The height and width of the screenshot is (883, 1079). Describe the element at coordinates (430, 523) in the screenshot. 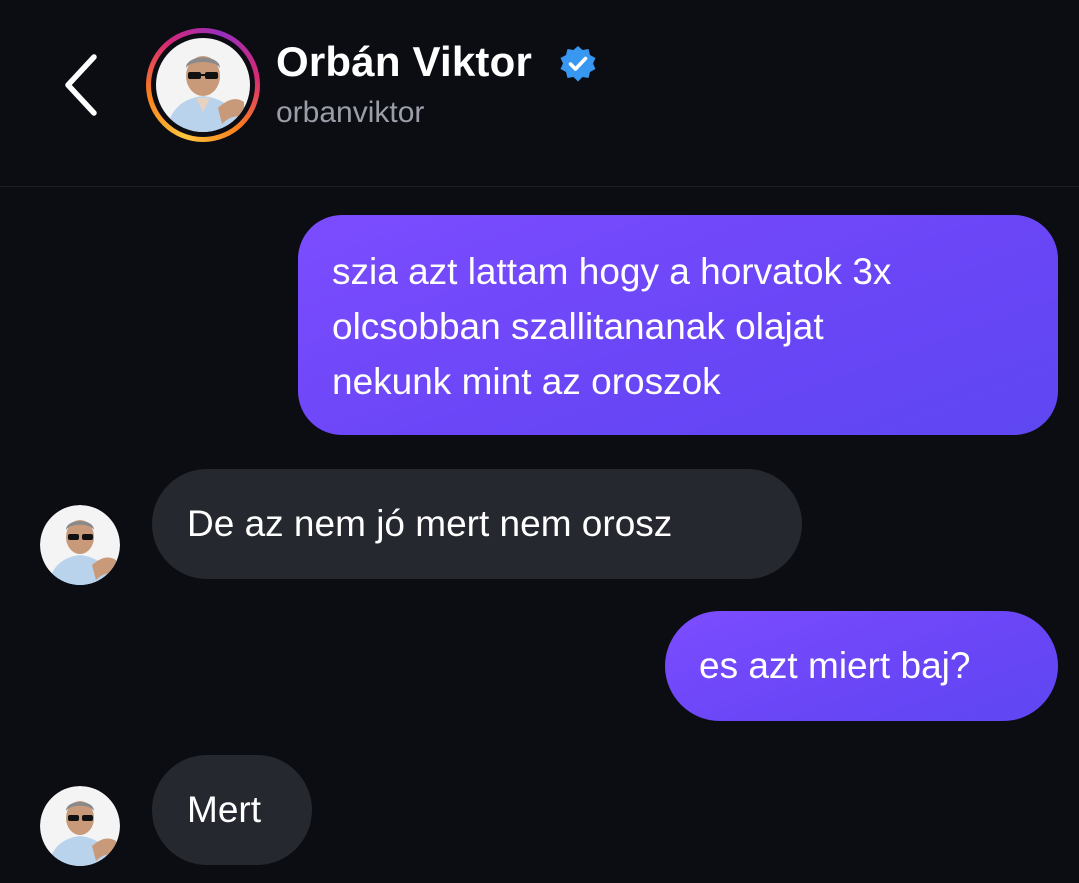

I see `message-text: De az nem jó mert nem orosz` at that location.